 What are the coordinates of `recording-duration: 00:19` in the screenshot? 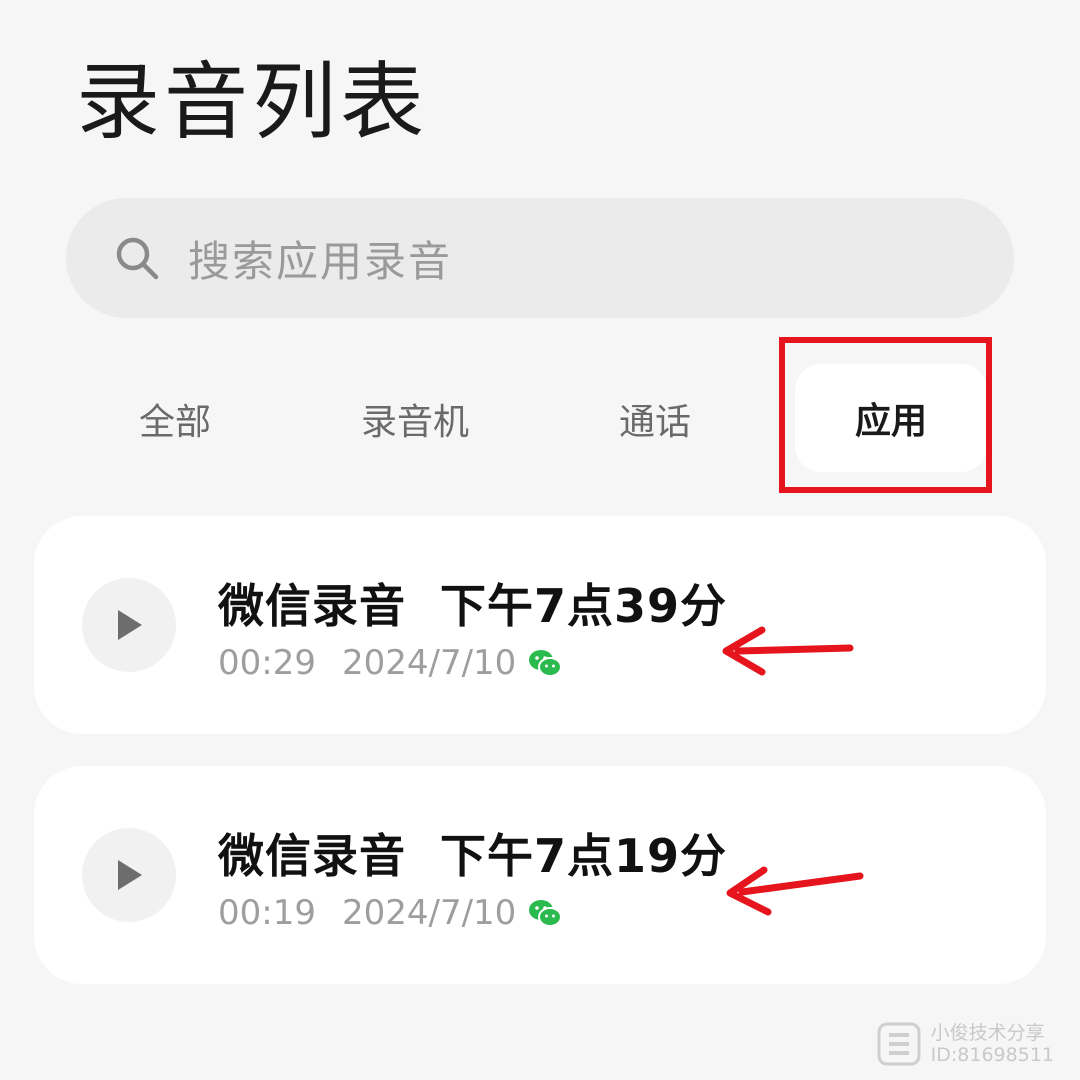 It's located at (267, 913).